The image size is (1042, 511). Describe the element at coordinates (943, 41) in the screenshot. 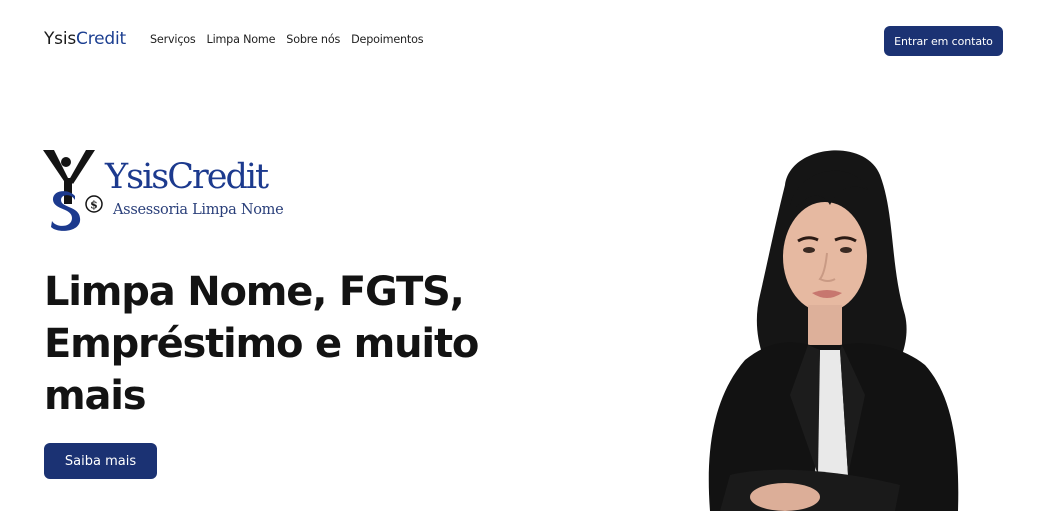

I see `contact-button: Entrar em contato` at that location.